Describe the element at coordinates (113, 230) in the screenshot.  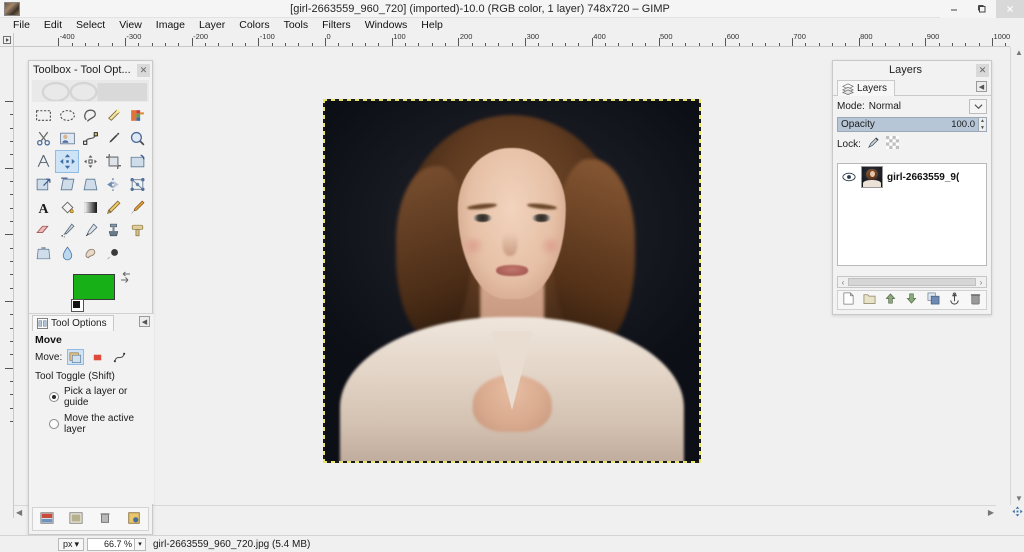
I see `clone-tool` at that location.